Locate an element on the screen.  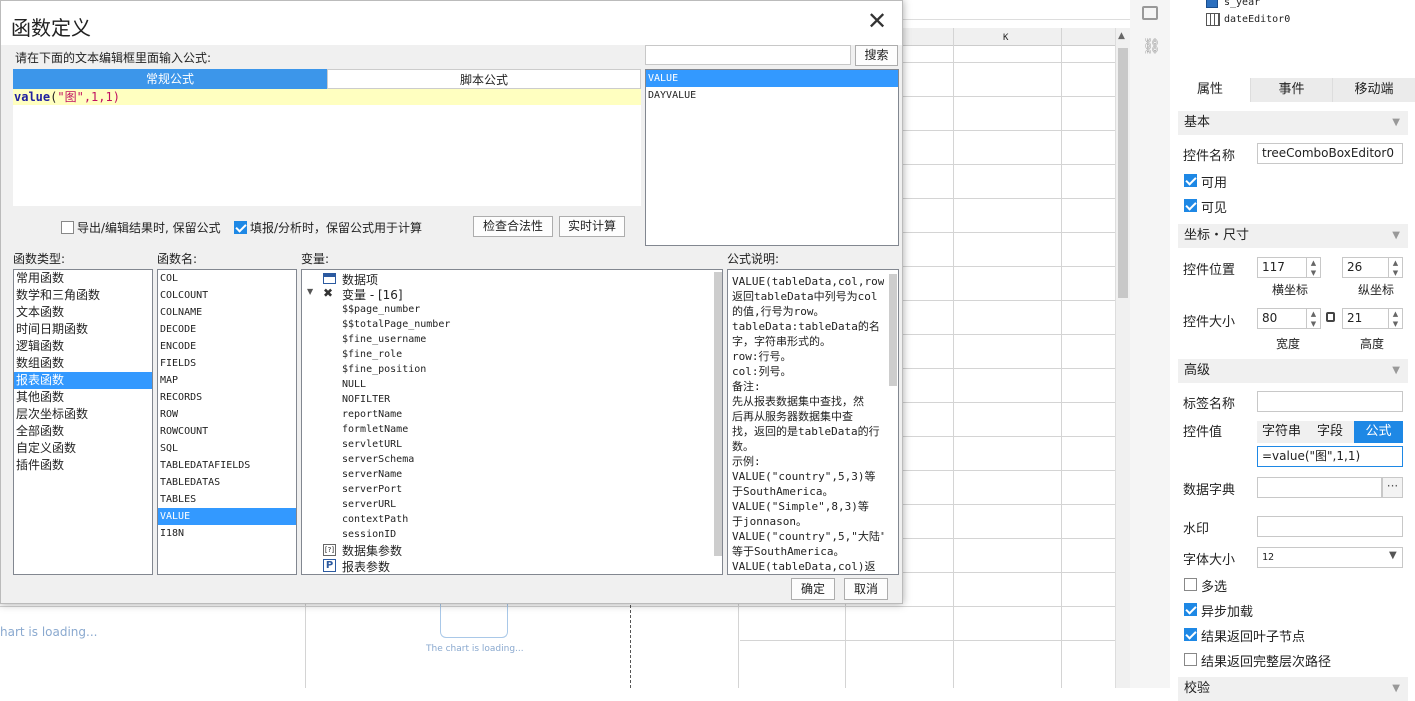
variable-item: sessionID is located at coordinates (369, 534).